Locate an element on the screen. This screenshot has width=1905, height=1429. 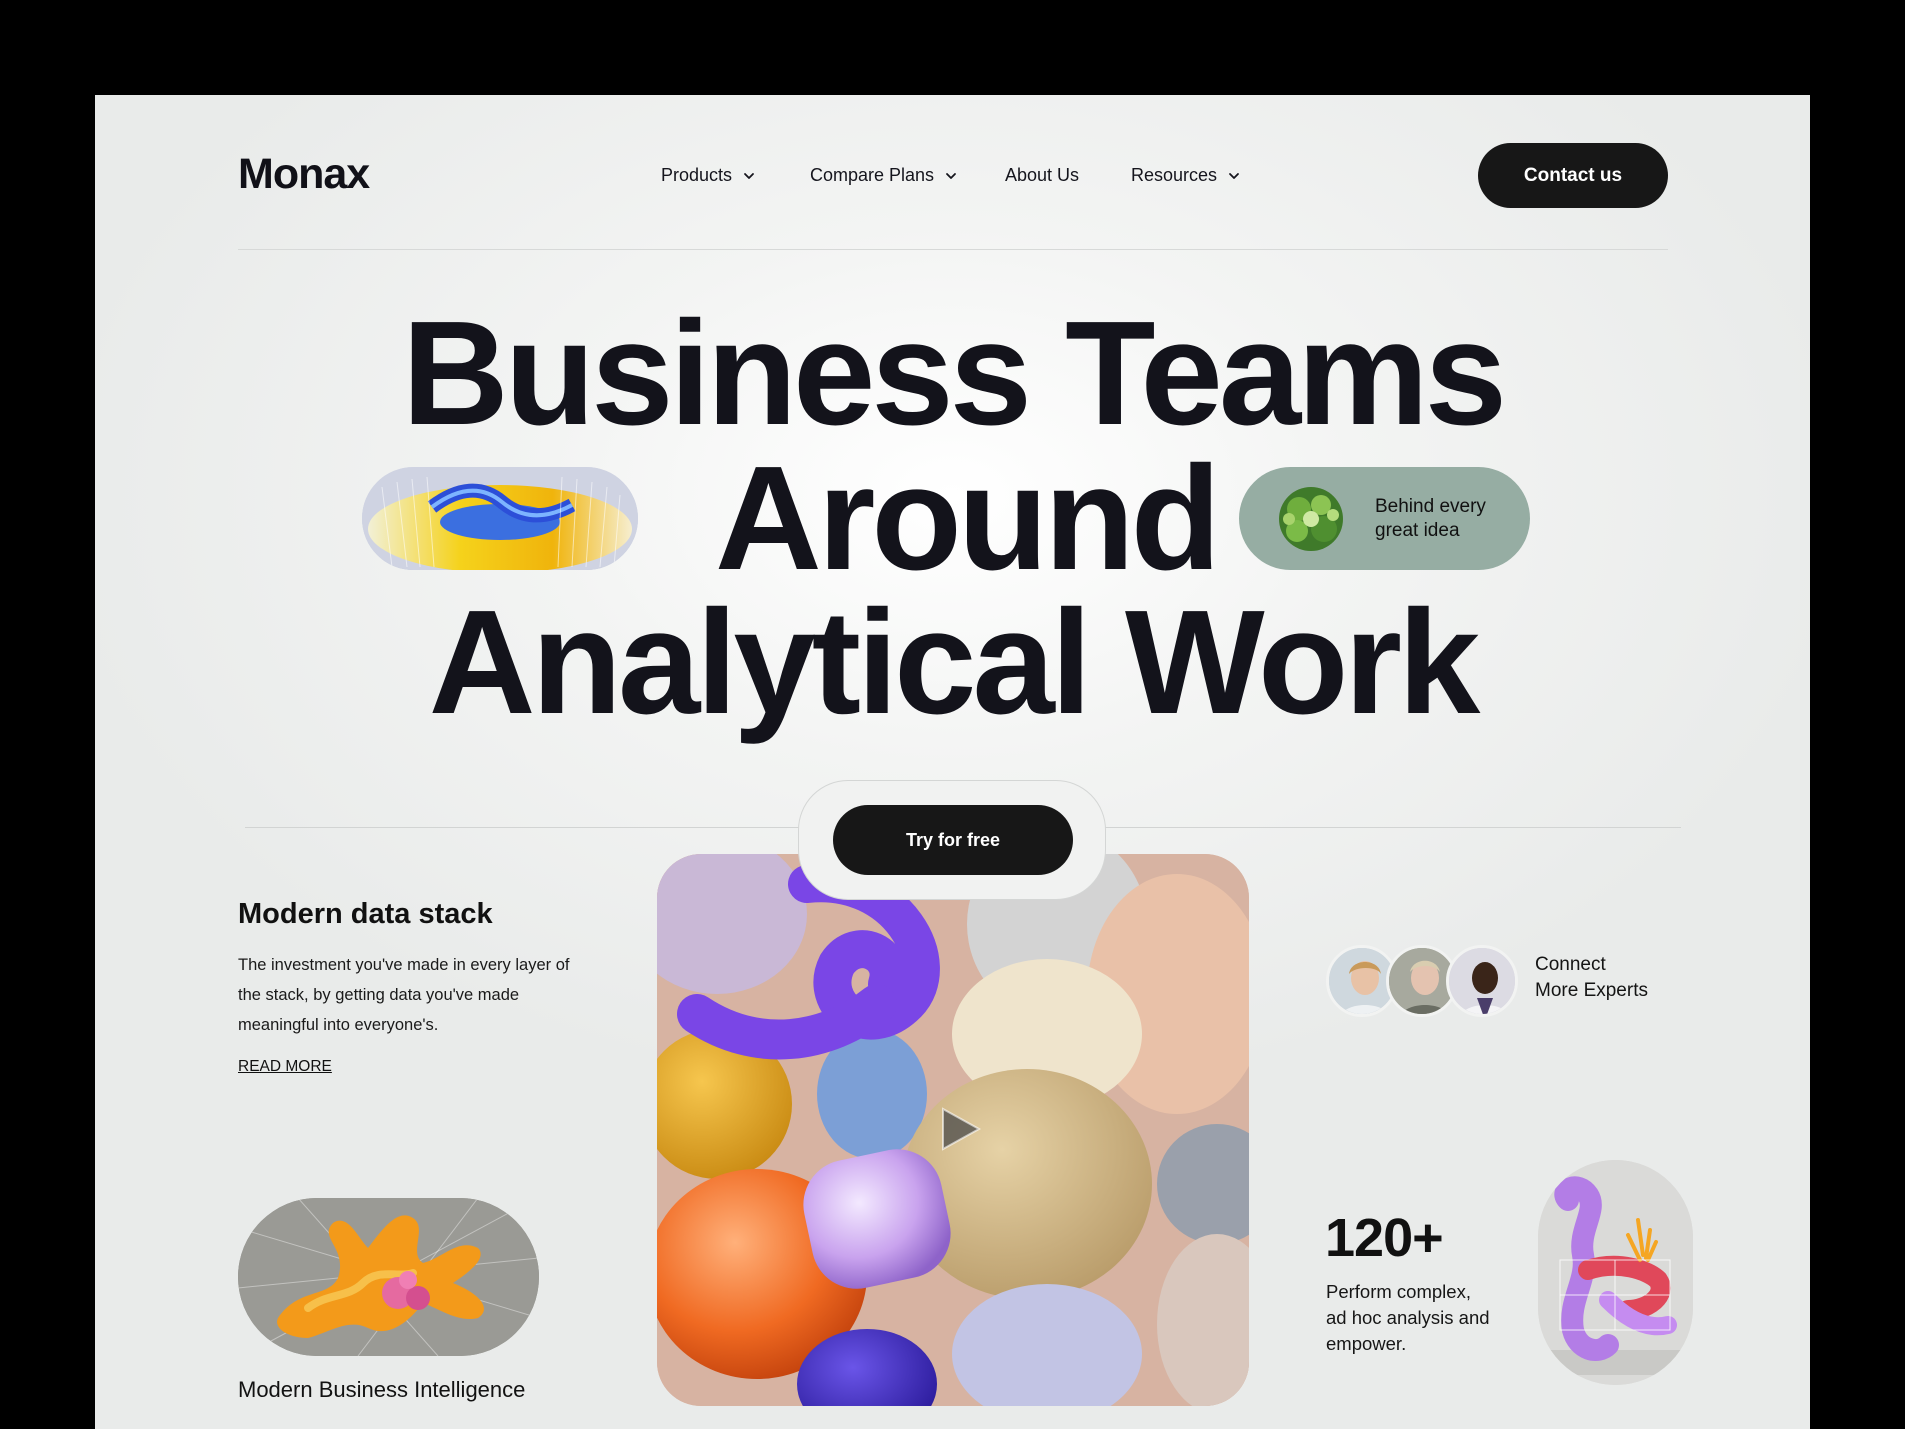
hero-title-line-2: Around is located at coordinates (967, 518).